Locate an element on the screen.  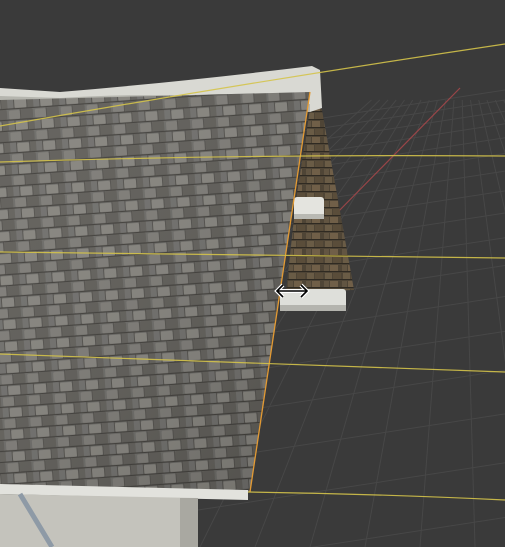
eave-bracket-upper is located at coordinates (309, 208).